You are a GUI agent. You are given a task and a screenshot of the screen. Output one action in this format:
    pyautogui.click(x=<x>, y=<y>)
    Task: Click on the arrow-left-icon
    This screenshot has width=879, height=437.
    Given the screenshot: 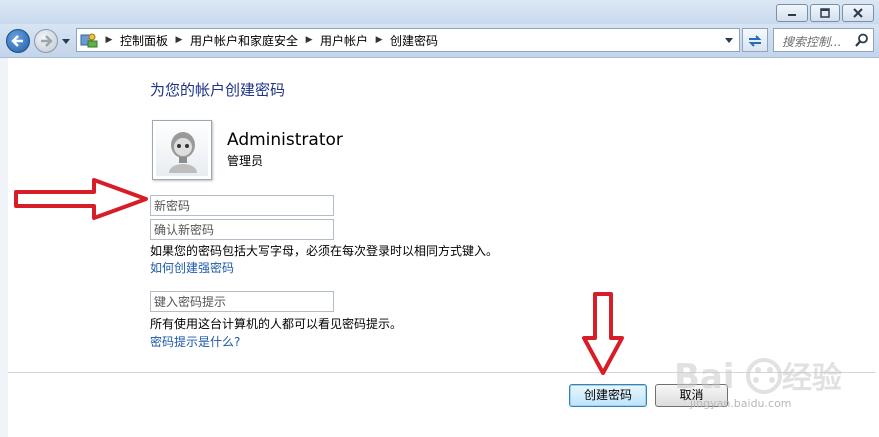 What is the action you would take?
    pyautogui.click(x=17, y=41)
    